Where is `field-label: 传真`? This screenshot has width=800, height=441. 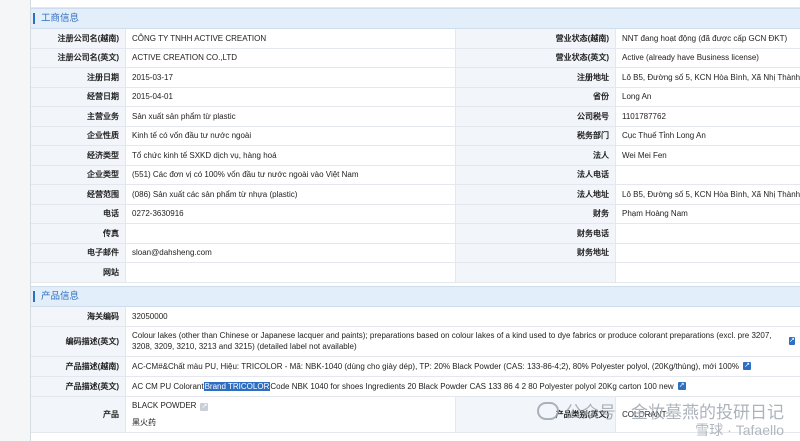 field-label: 传真 is located at coordinates (78, 233).